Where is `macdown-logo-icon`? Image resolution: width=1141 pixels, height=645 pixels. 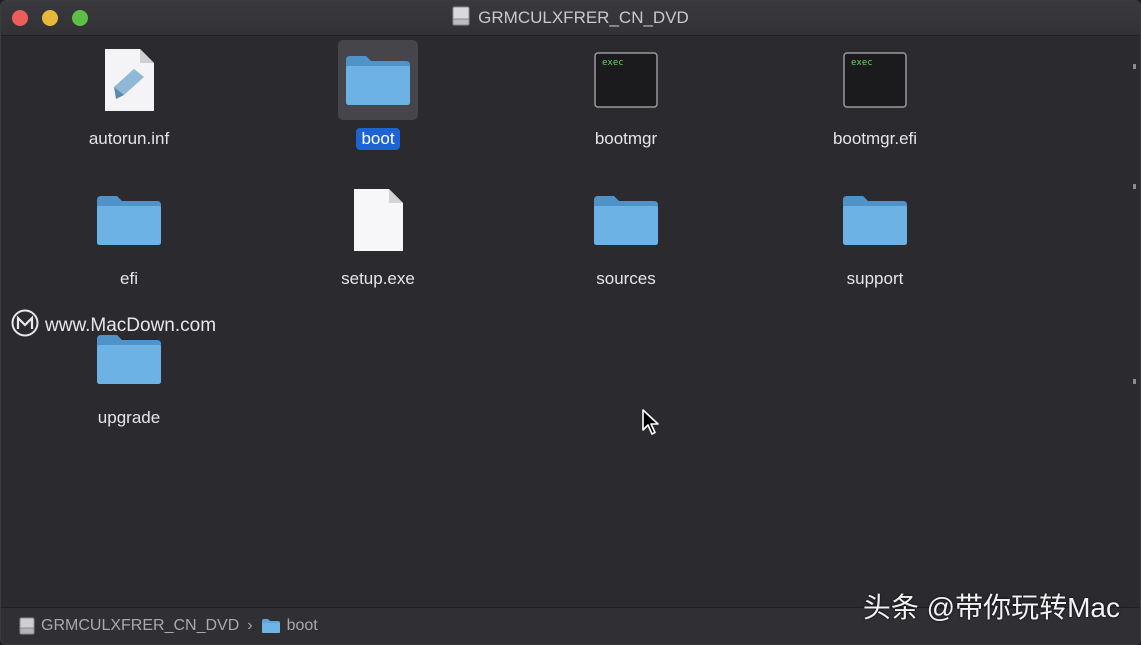
macdown-logo-icon is located at coordinates (25, 326).